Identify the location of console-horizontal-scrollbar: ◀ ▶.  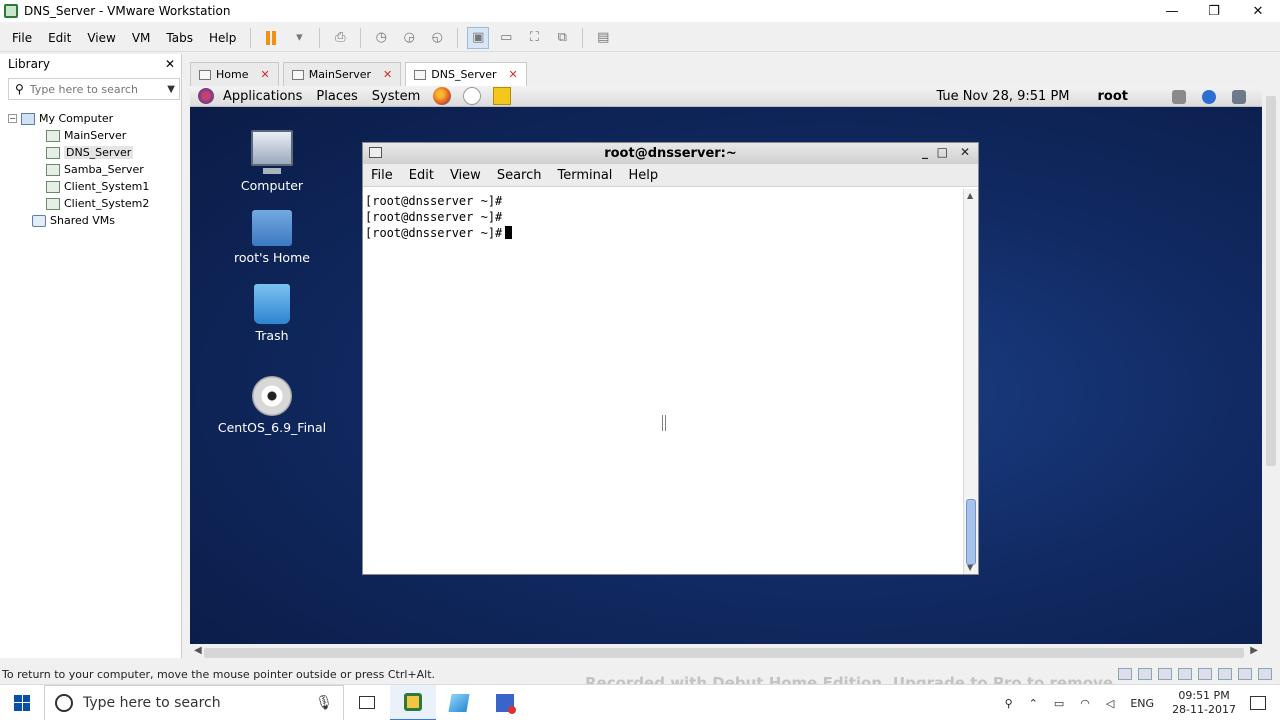
(726, 653).